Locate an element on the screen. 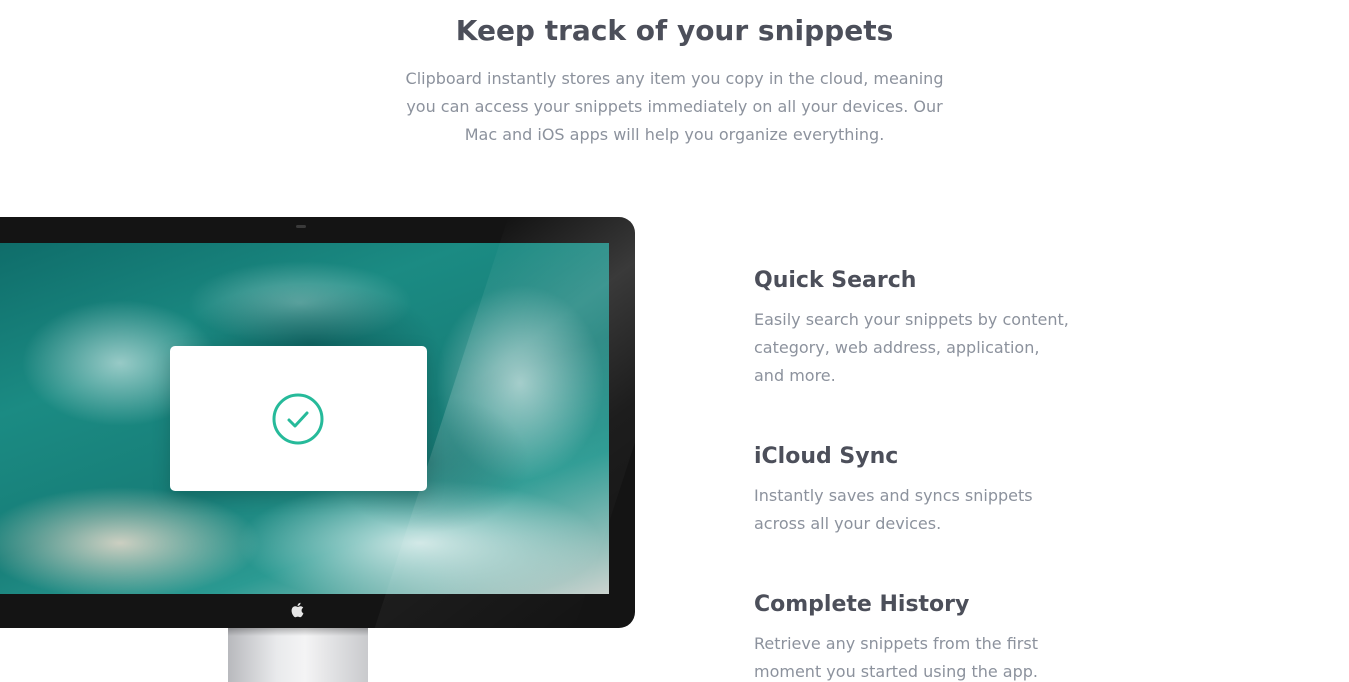 This screenshot has height=682, width=1349. apple-icon is located at coordinates (297, 610).